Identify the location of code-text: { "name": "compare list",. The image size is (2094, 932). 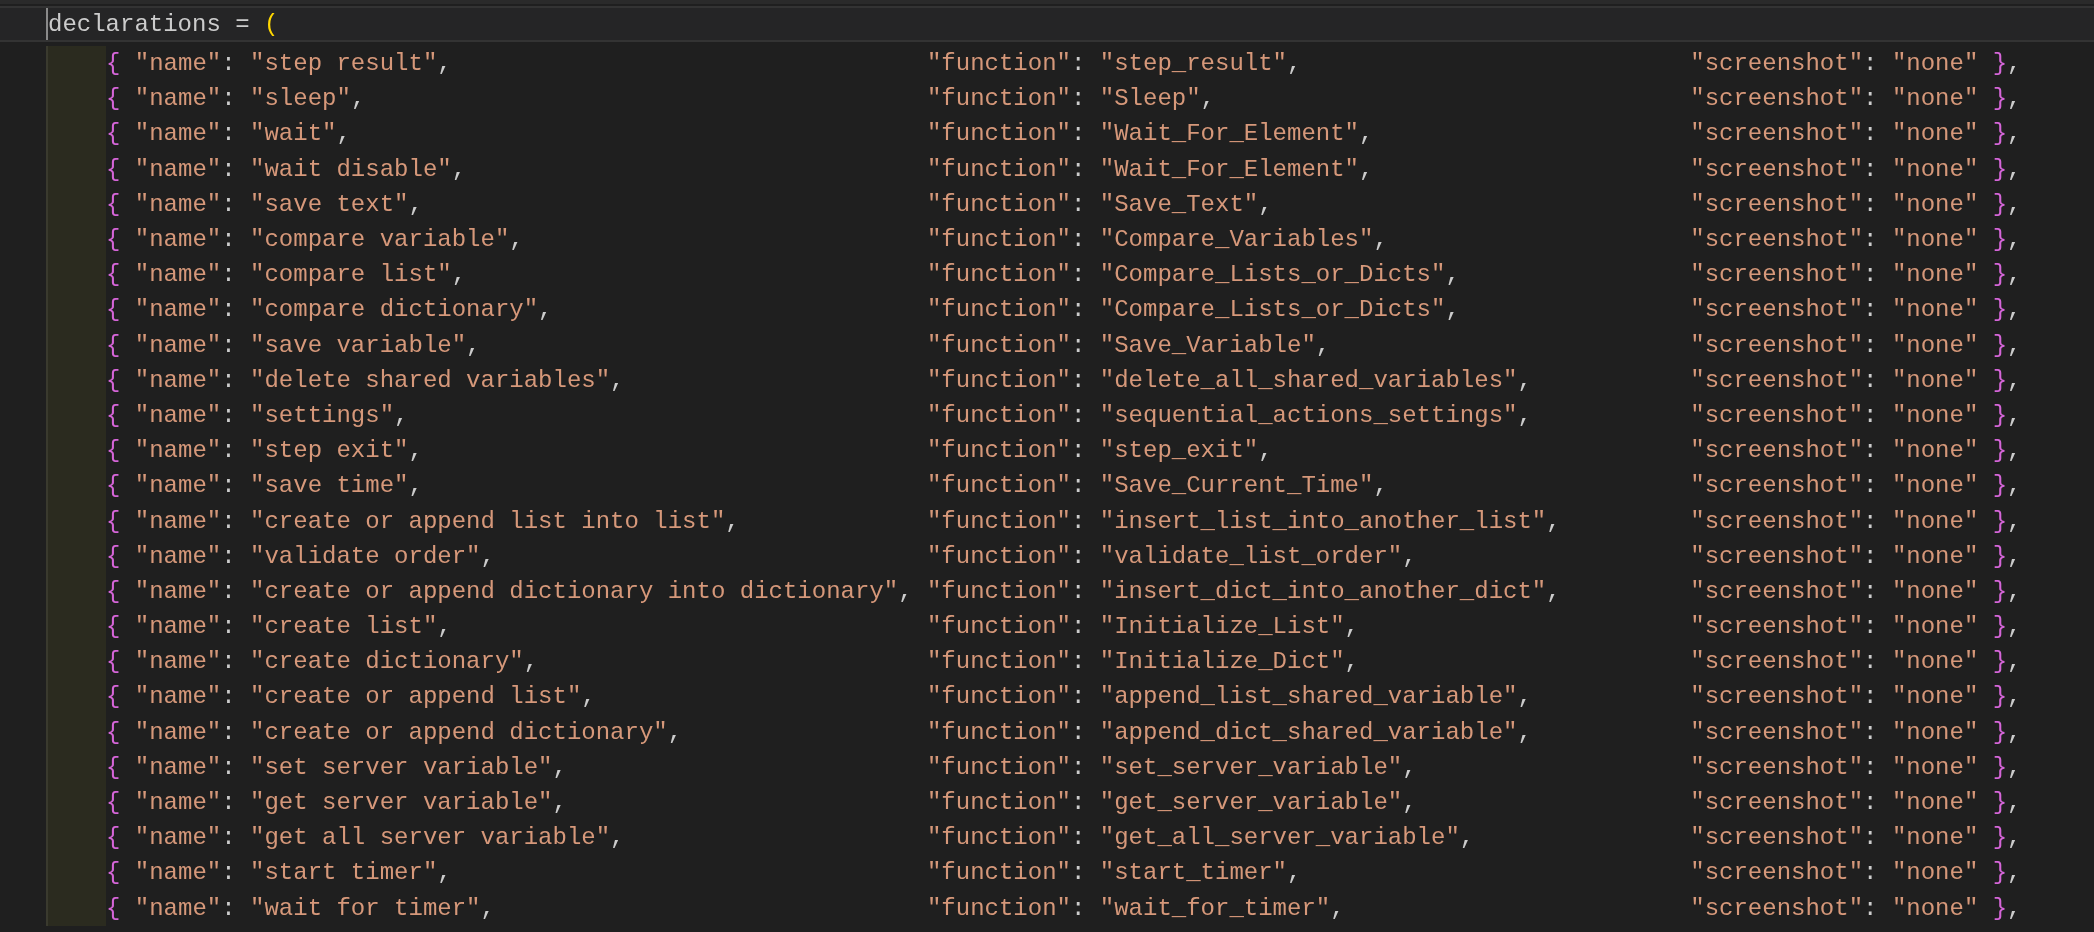
(287, 275).